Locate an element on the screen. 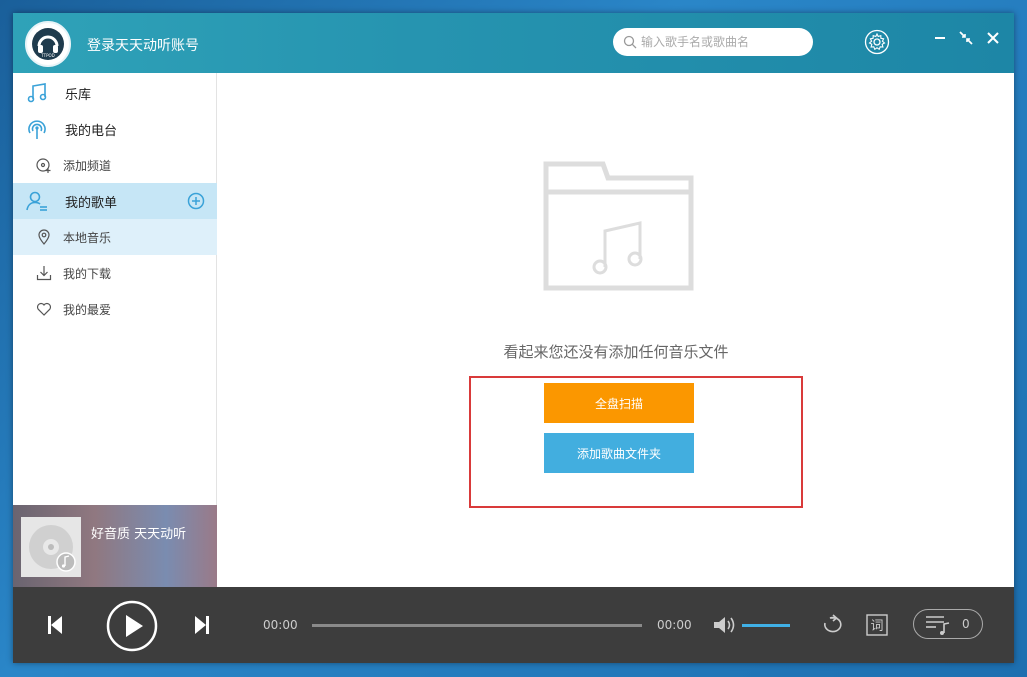  sidebar-item-label: 我的最爱 is located at coordinates (87, 309).